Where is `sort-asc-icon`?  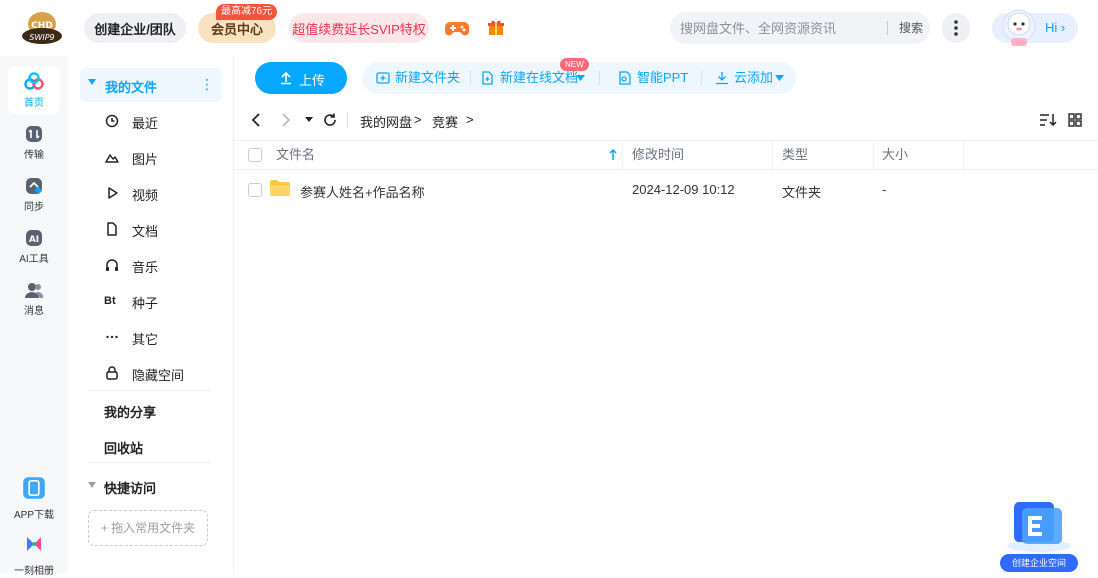 sort-asc-icon is located at coordinates (613, 155).